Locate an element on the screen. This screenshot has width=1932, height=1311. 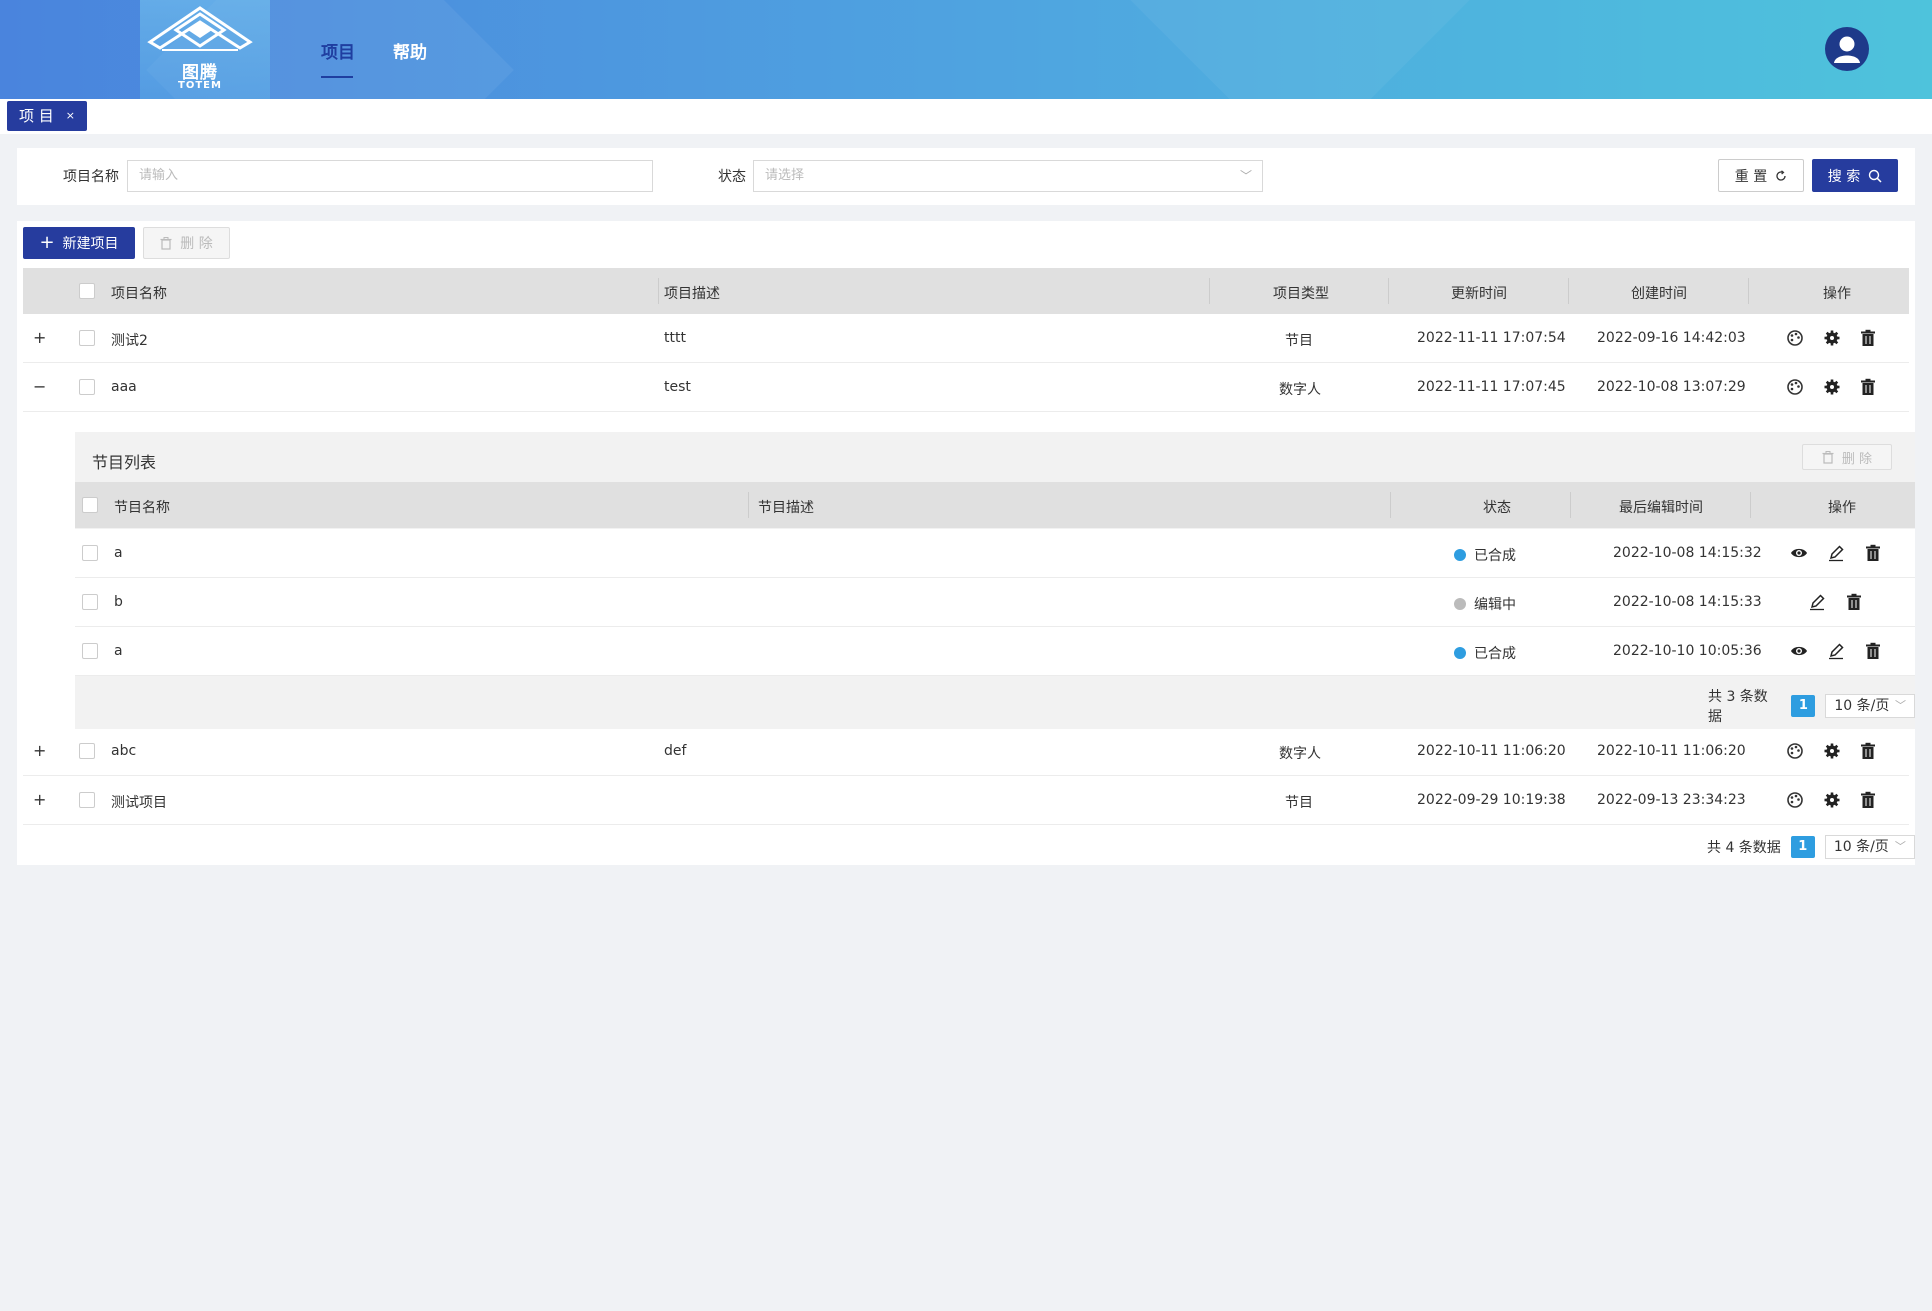
header-decoration is located at coordinates (1300, 49).